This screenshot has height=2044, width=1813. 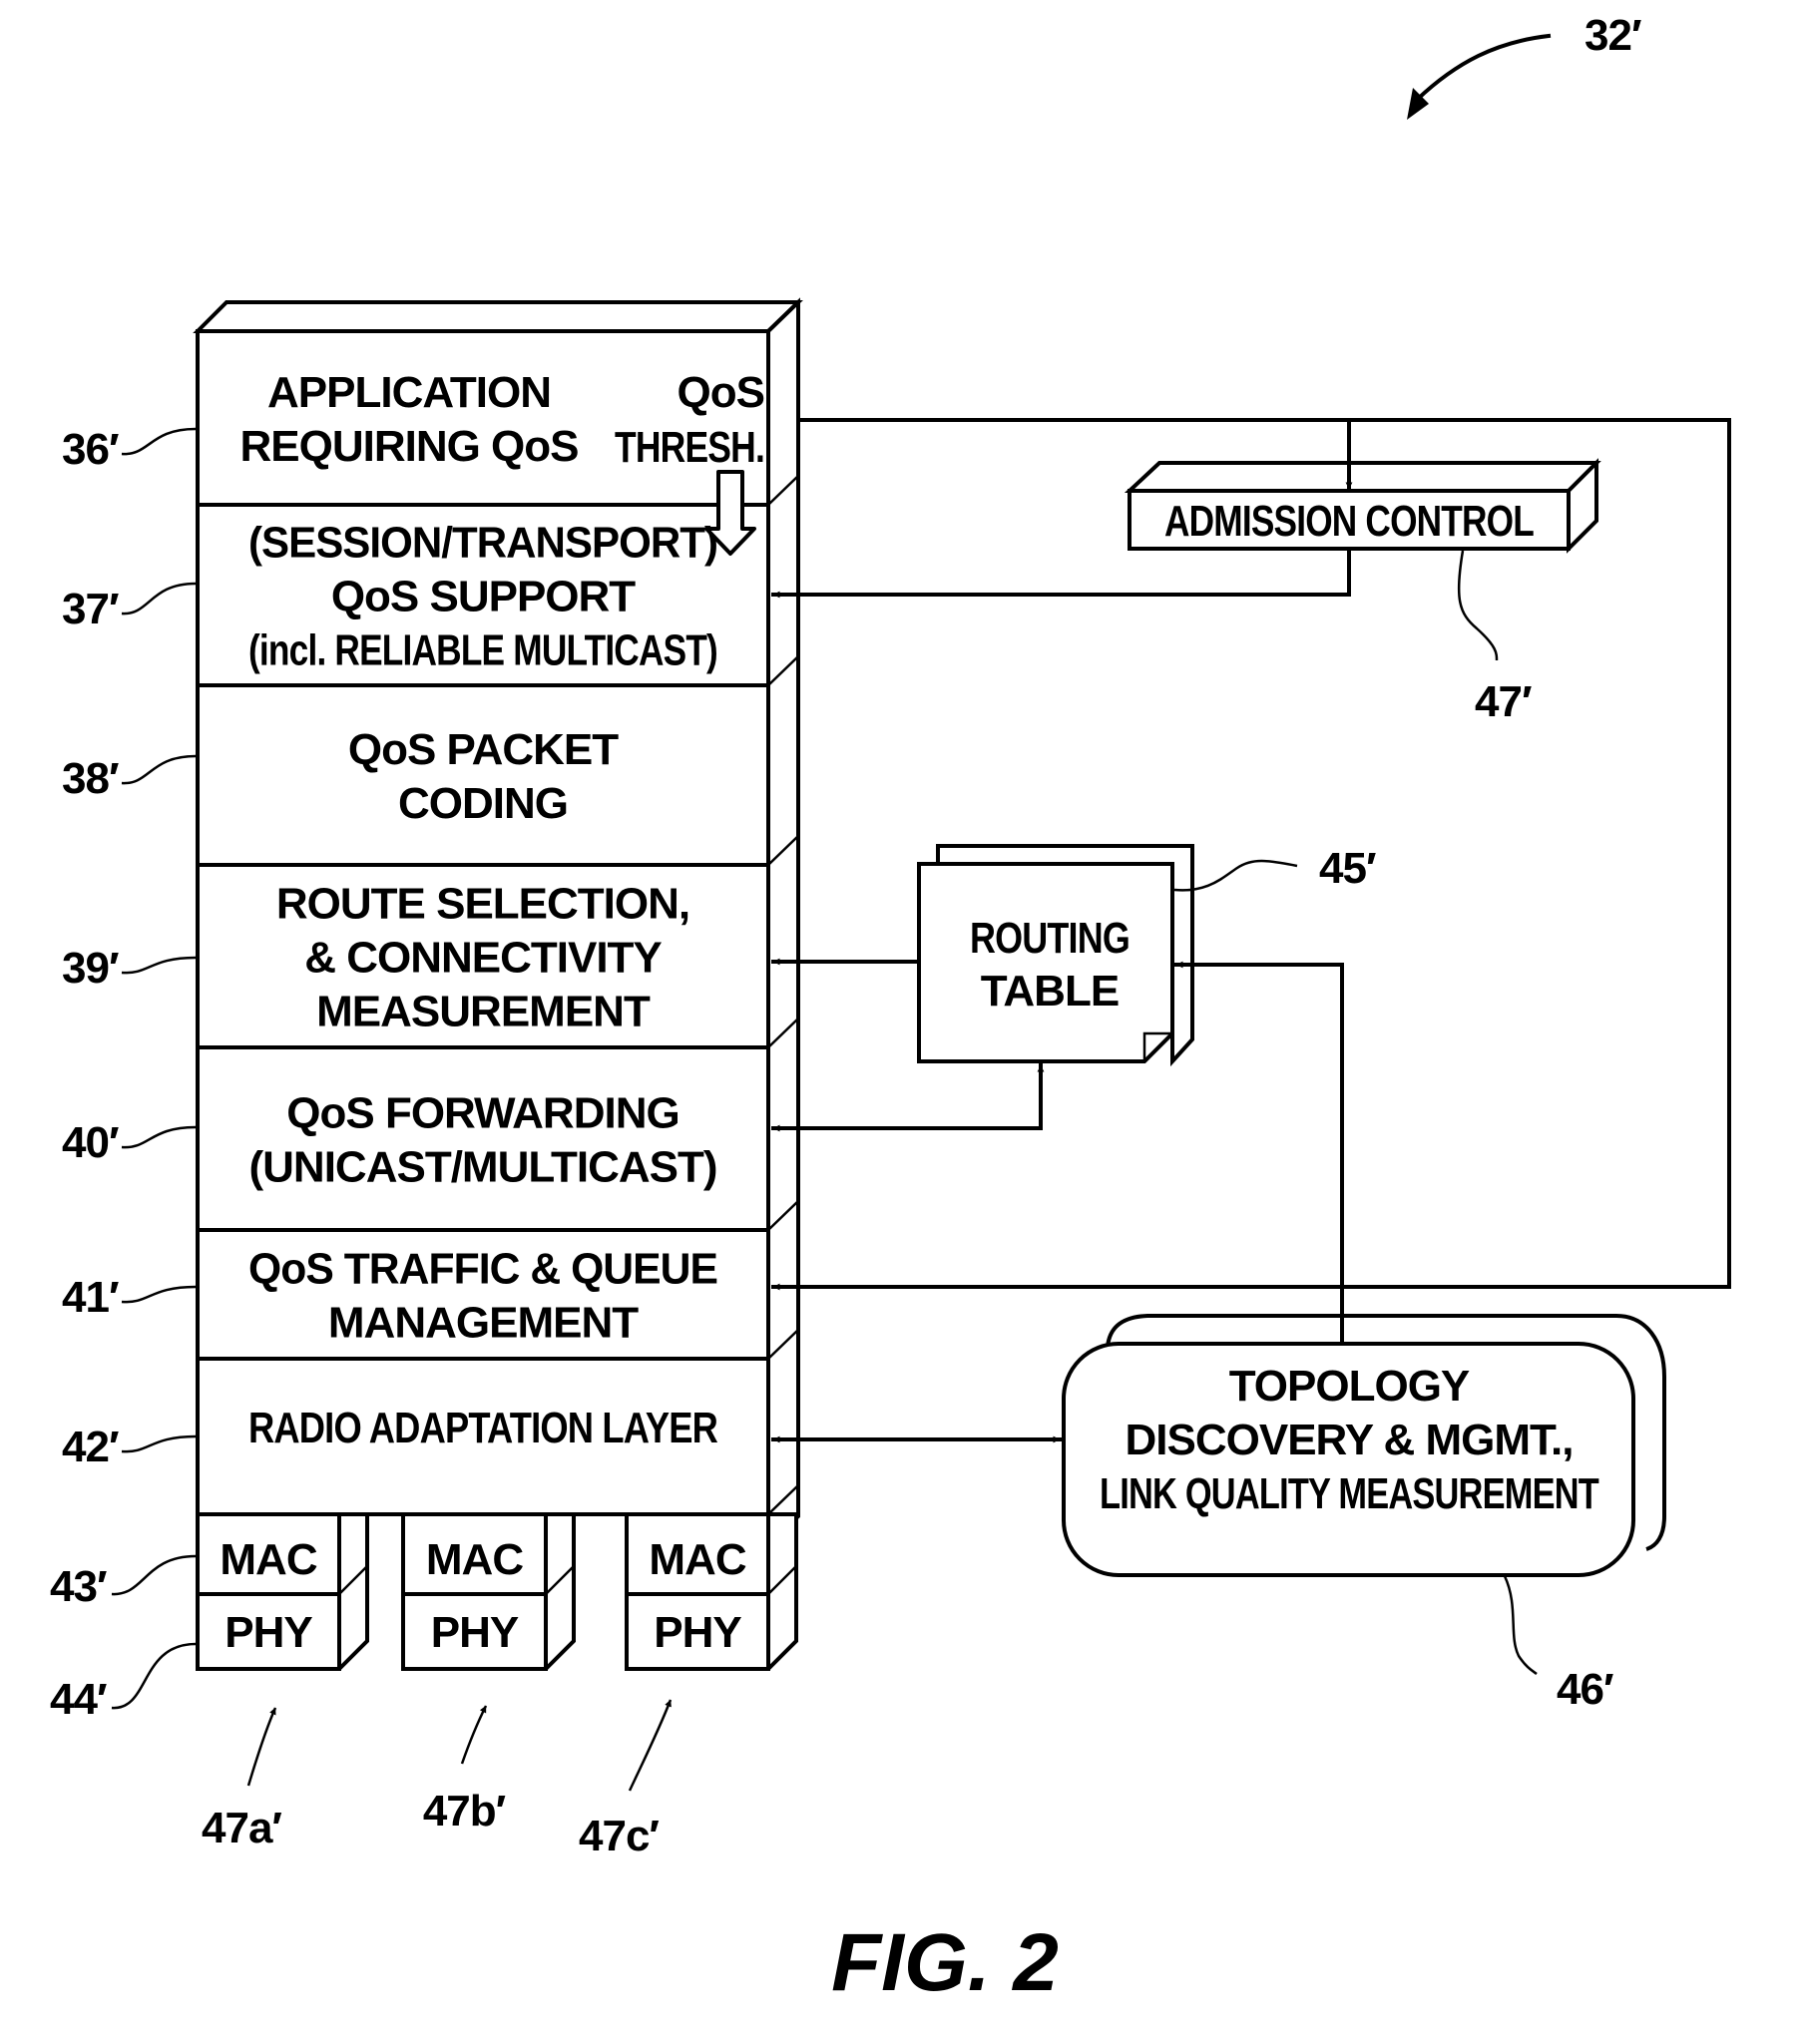 I want to click on interface-ref-label: 47b′, so click(x=464, y=1811).